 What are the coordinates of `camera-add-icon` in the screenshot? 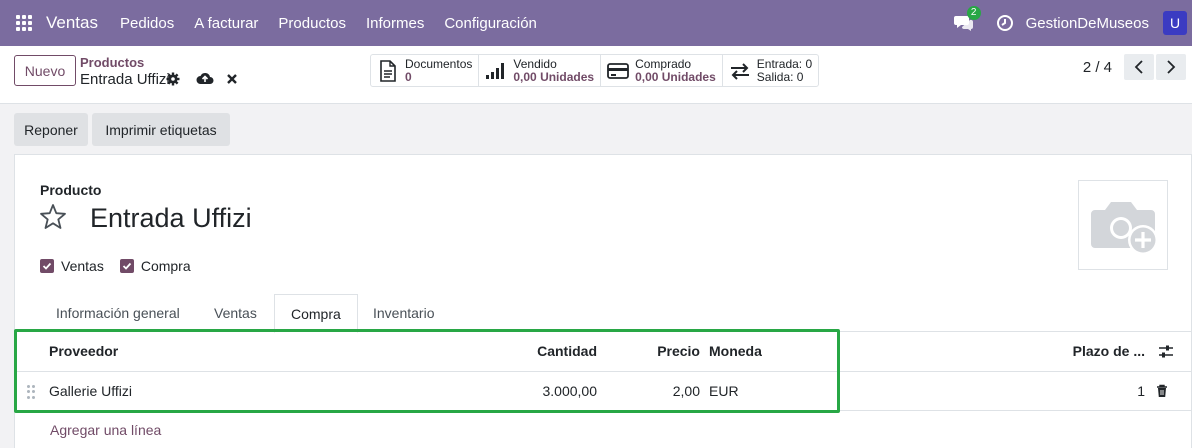 It's located at (1124, 228).